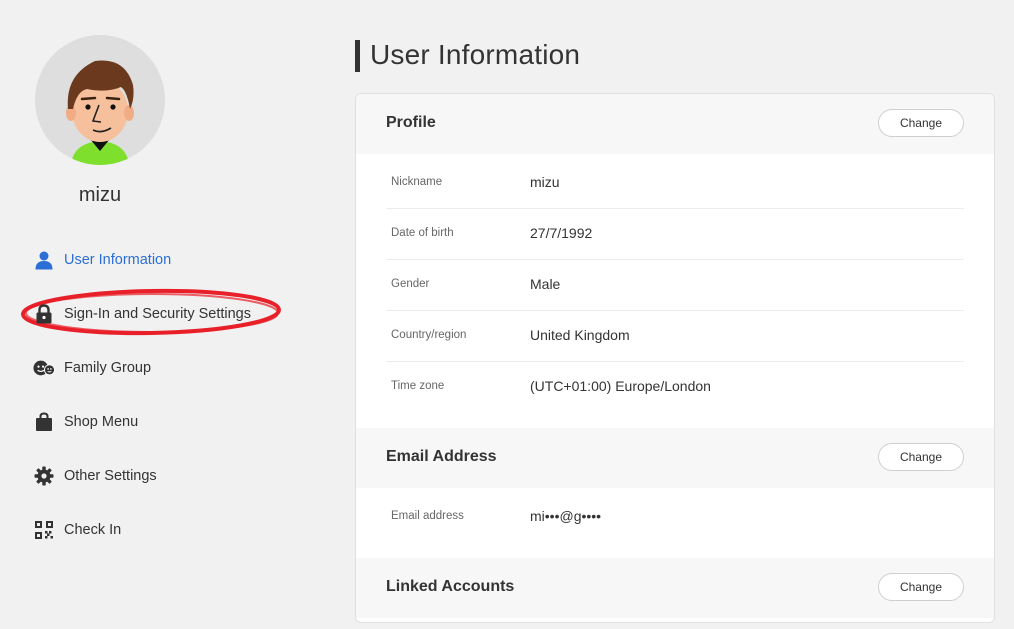 This screenshot has height=629, width=1014. Describe the element at coordinates (427, 516) in the screenshot. I see `row-label: Email address` at that location.